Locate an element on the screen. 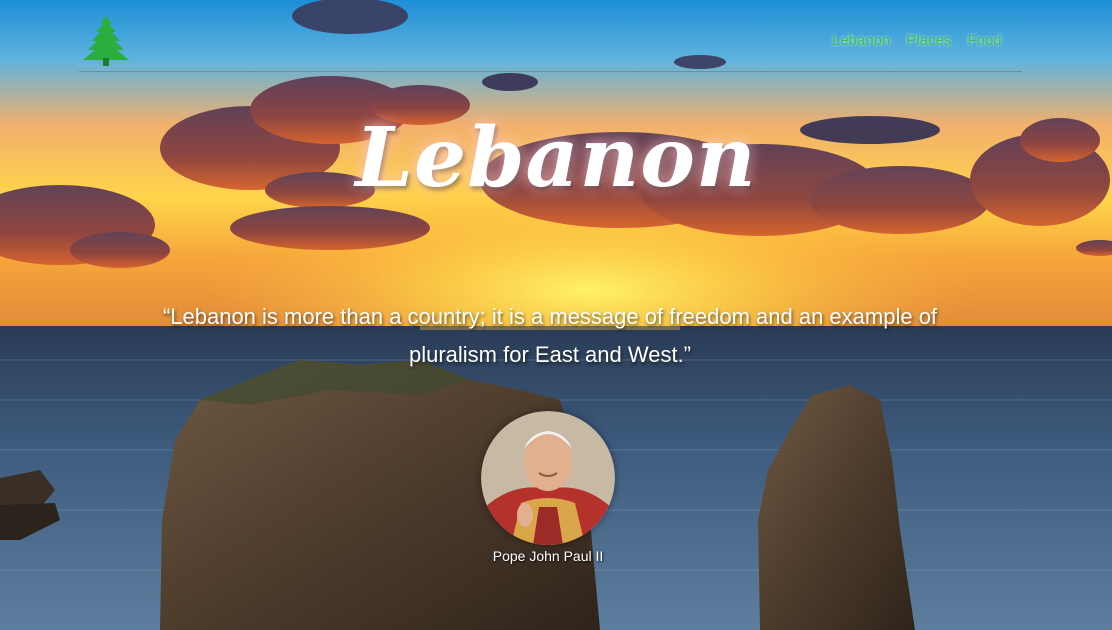  nav-link-places: Places is located at coordinates (928, 40).